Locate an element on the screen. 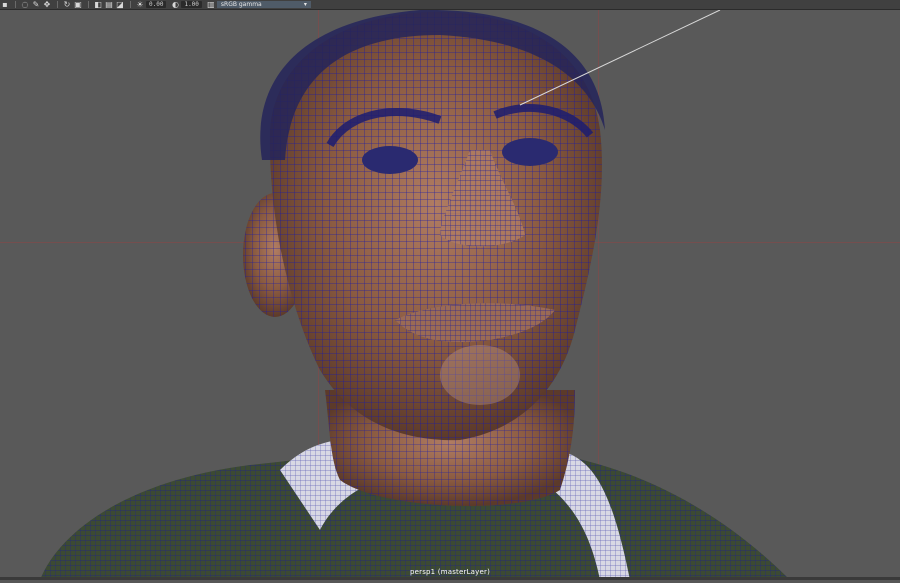 This screenshot has width=900, height=583. exposure-icon: ☀ is located at coordinates (140, 4).